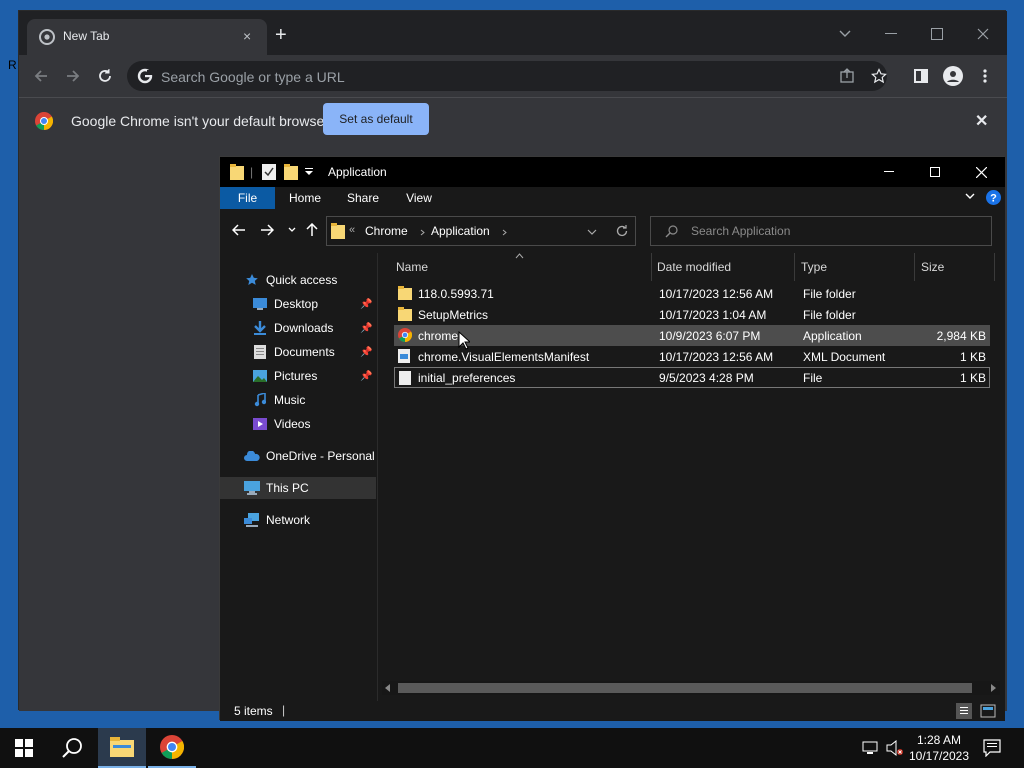 Image resolution: width=1024 pixels, height=768 pixels. Describe the element at coordinates (847, 76) in the screenshot. I see `share-icon` at that location.